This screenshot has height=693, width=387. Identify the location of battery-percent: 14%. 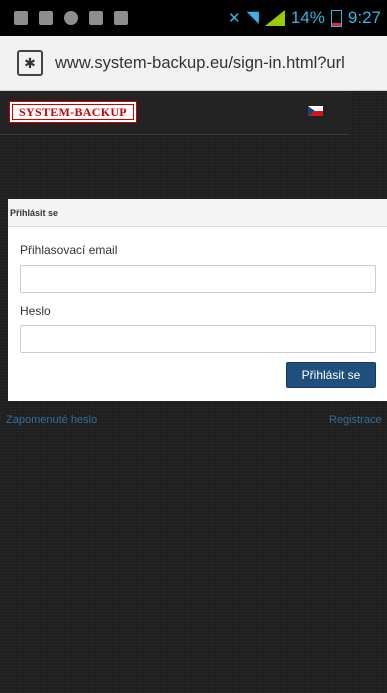
(307, 17).